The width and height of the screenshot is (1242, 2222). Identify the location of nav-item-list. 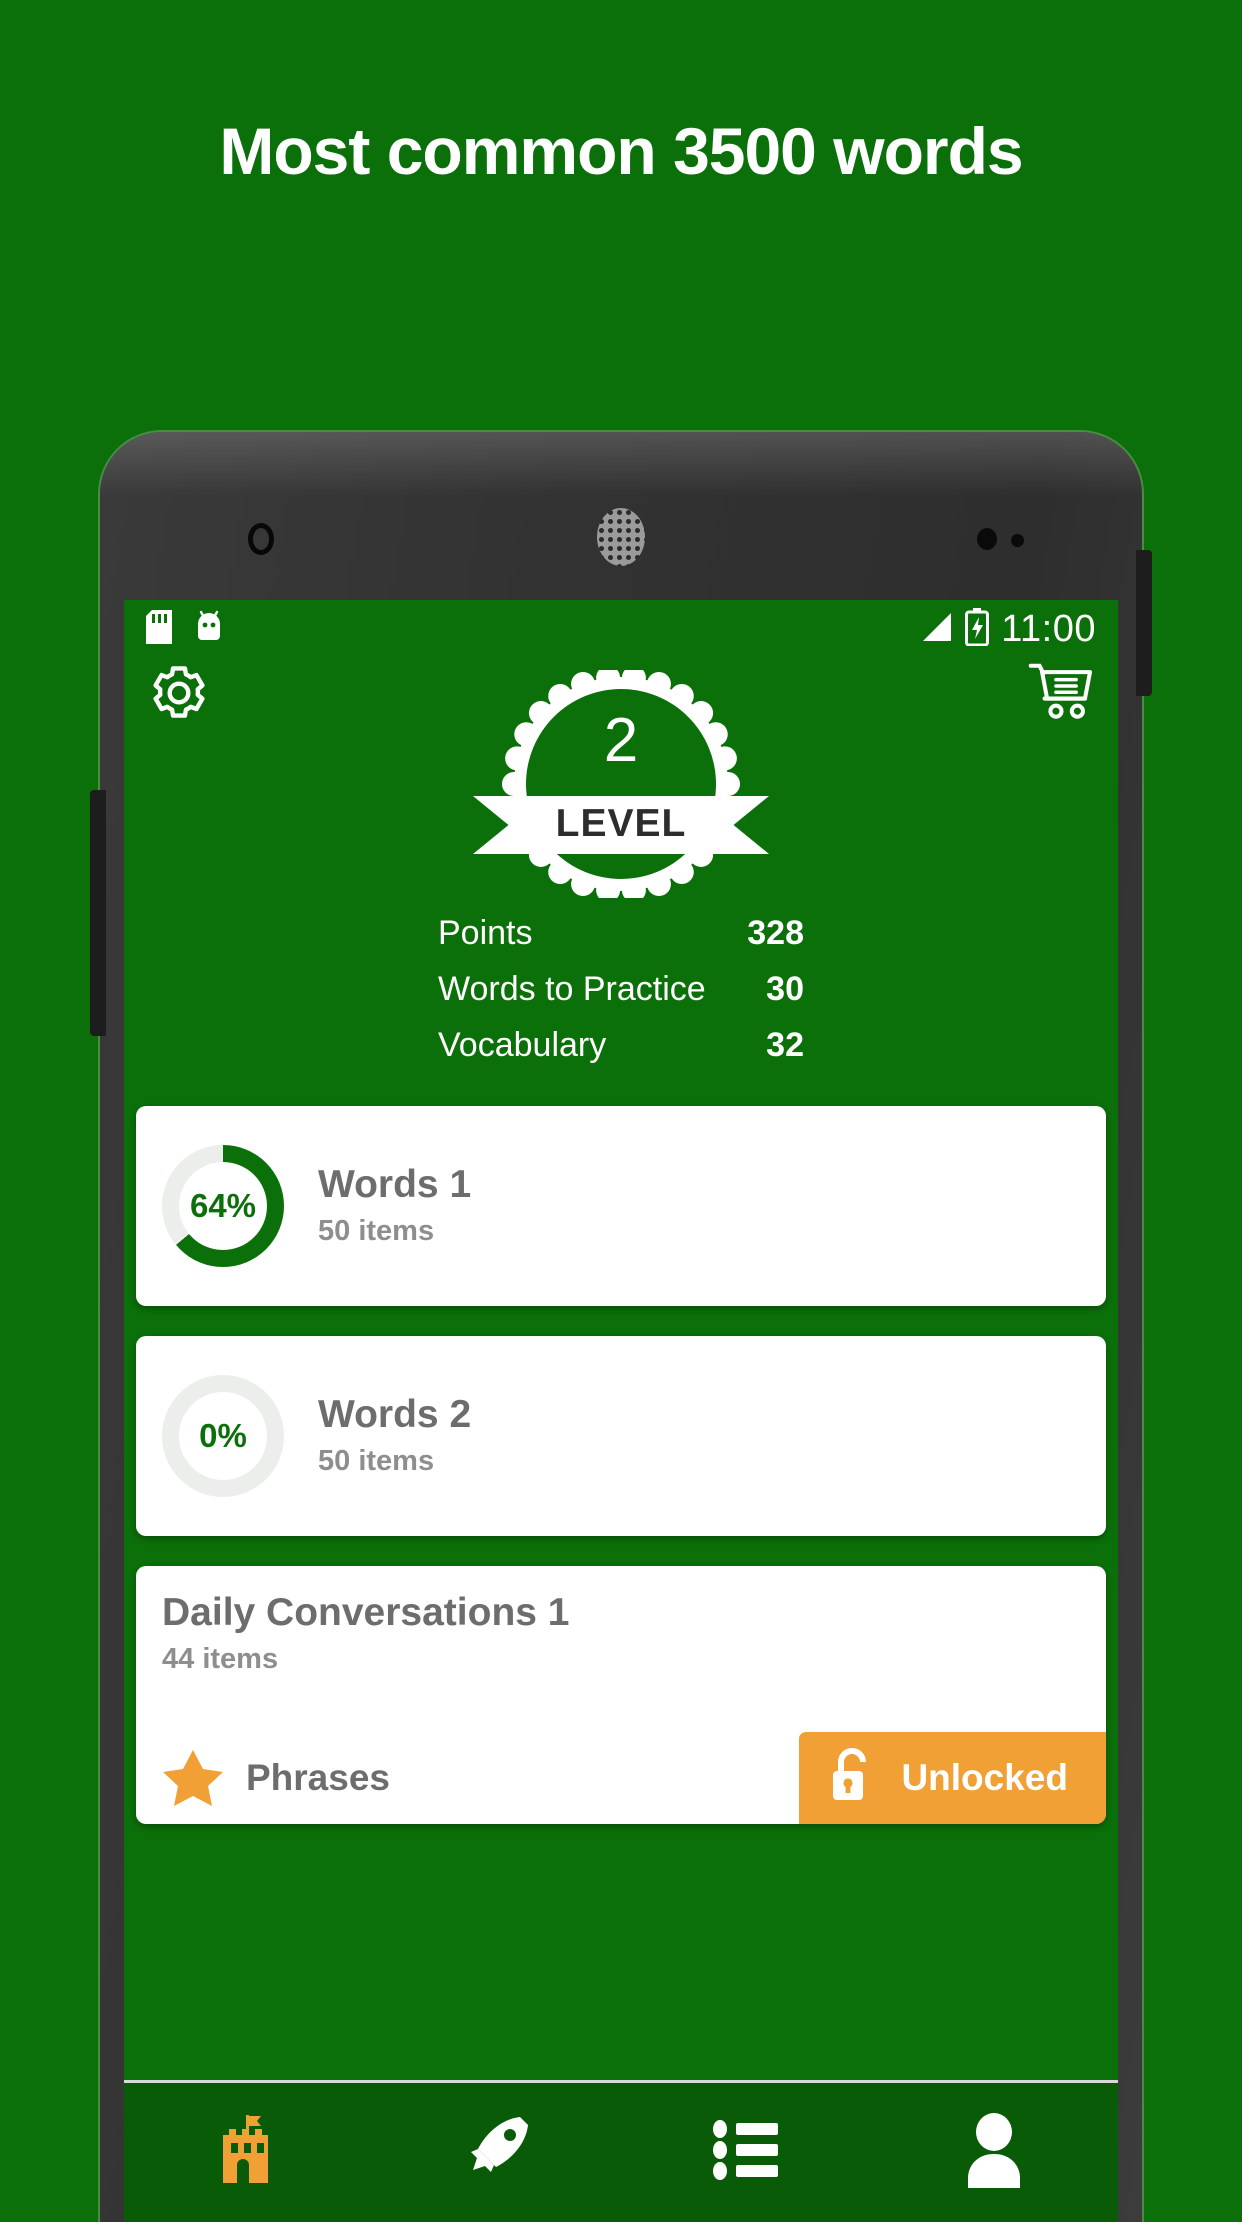
(745, 2152).